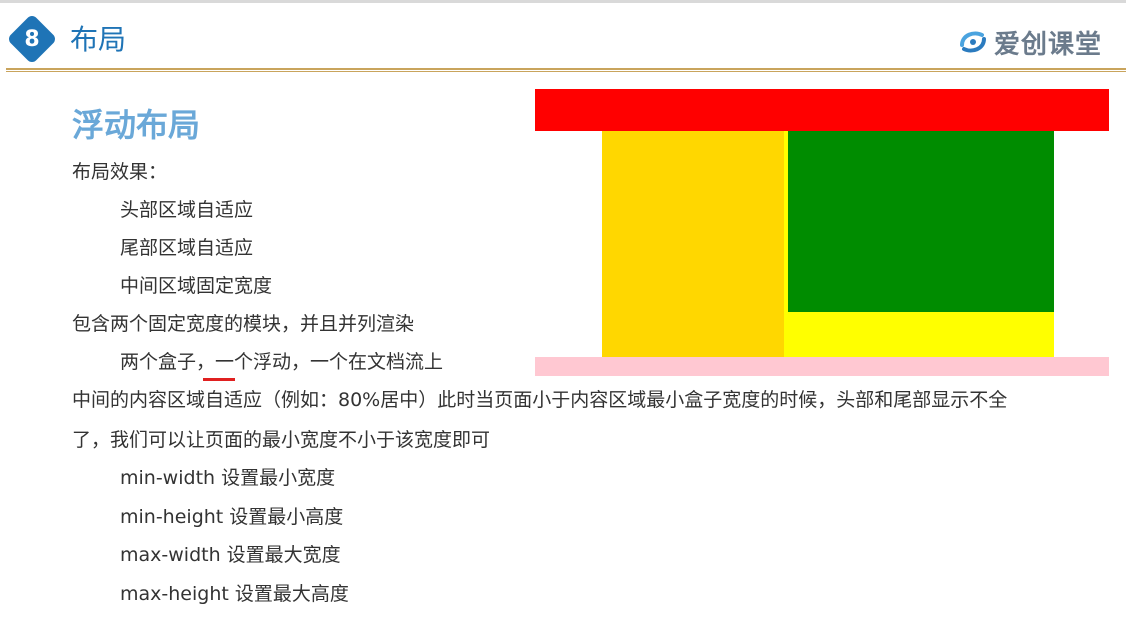 This screenshot has width=1126, height=626. What do you see at coordinates (98, 39) in the screenshot?
I see `slide-title: 布局` at bounding box center [98, 39].